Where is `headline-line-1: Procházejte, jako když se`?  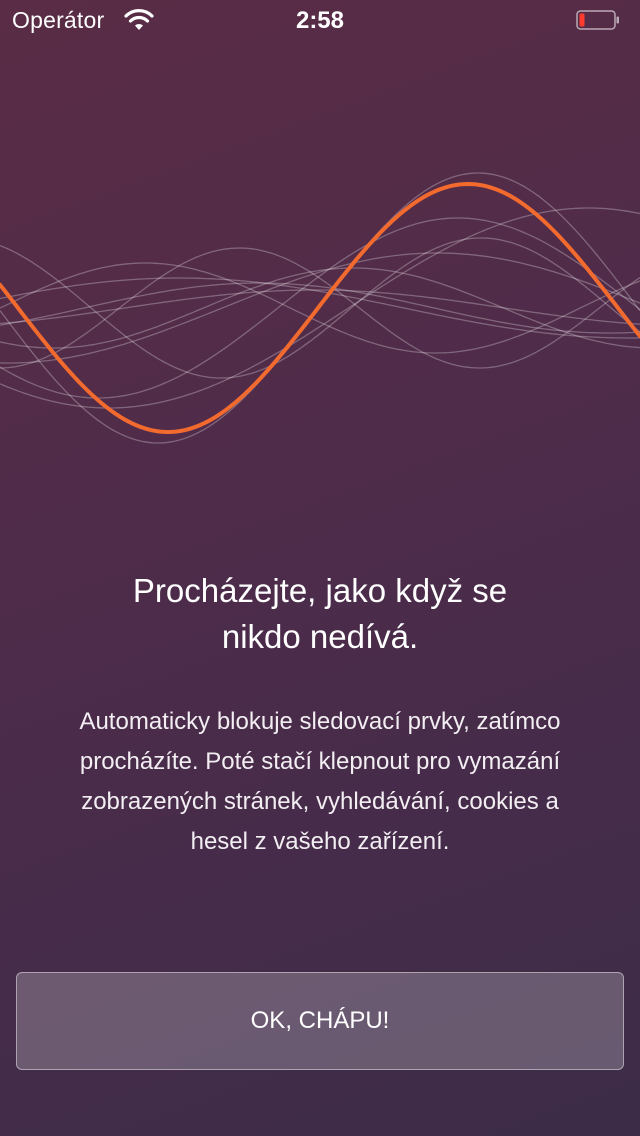
headline-line-1: Procházejte, jako když se is located at coordinates (320, 590).